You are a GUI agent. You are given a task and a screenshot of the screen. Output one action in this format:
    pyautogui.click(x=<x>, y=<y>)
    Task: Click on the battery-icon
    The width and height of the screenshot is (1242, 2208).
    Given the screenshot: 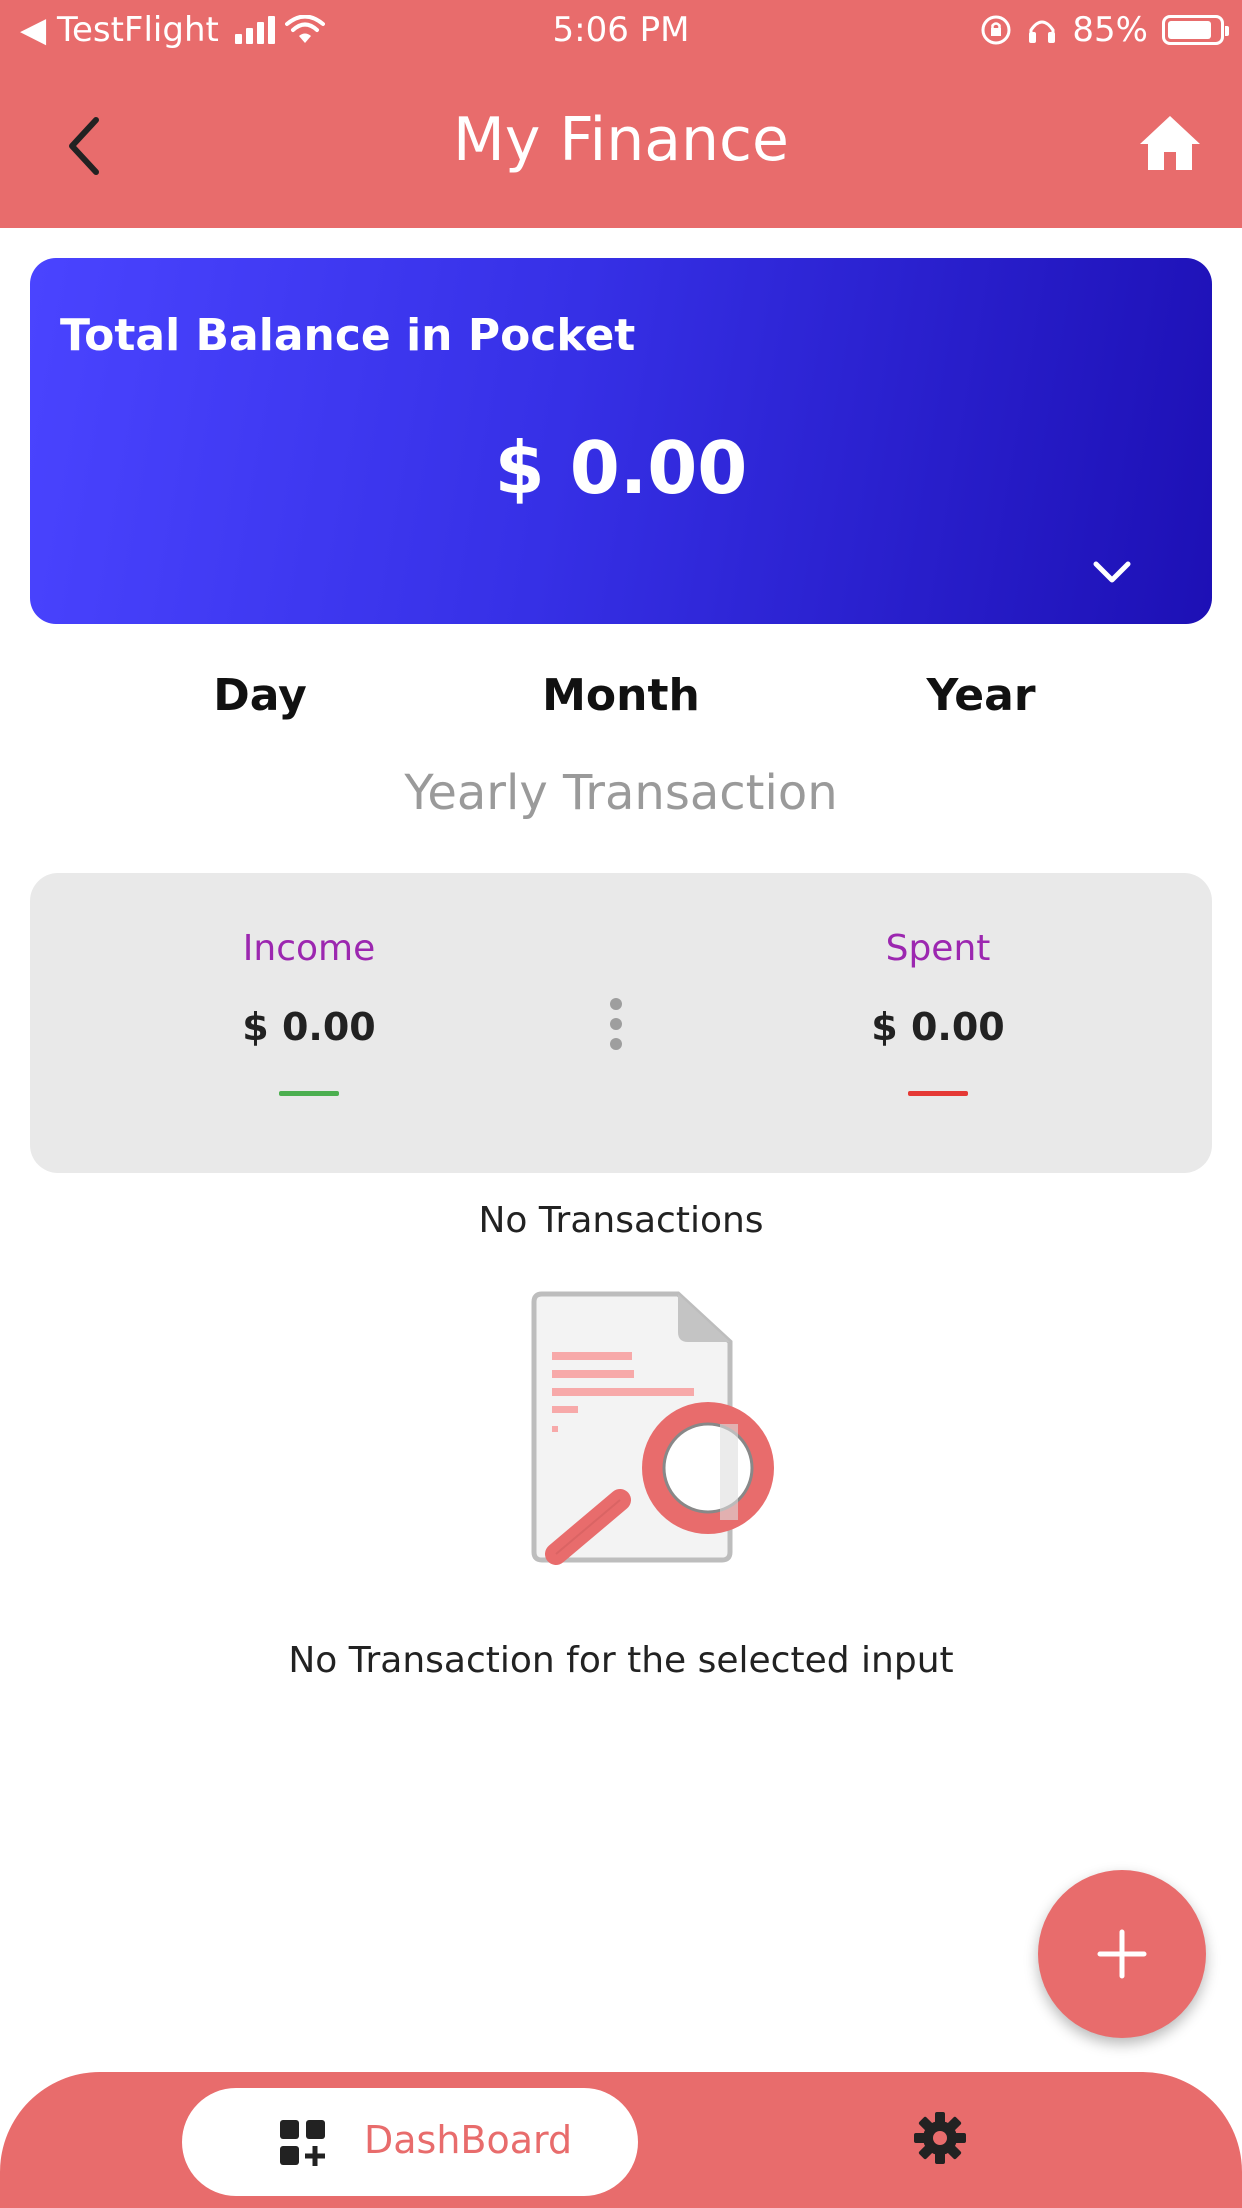 What is the action you would take?
    pyautogui.click(x=1195, y=30)
    